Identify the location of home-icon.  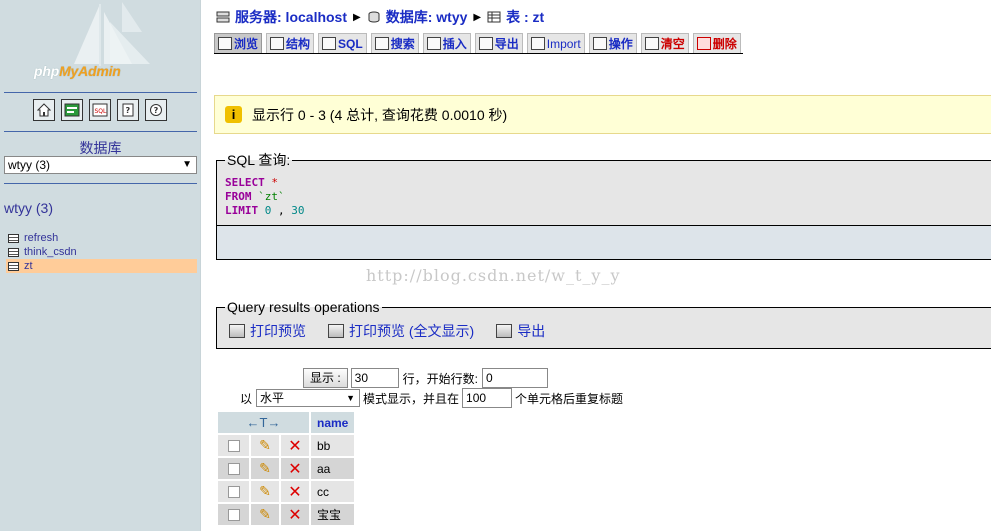
(44, 110).